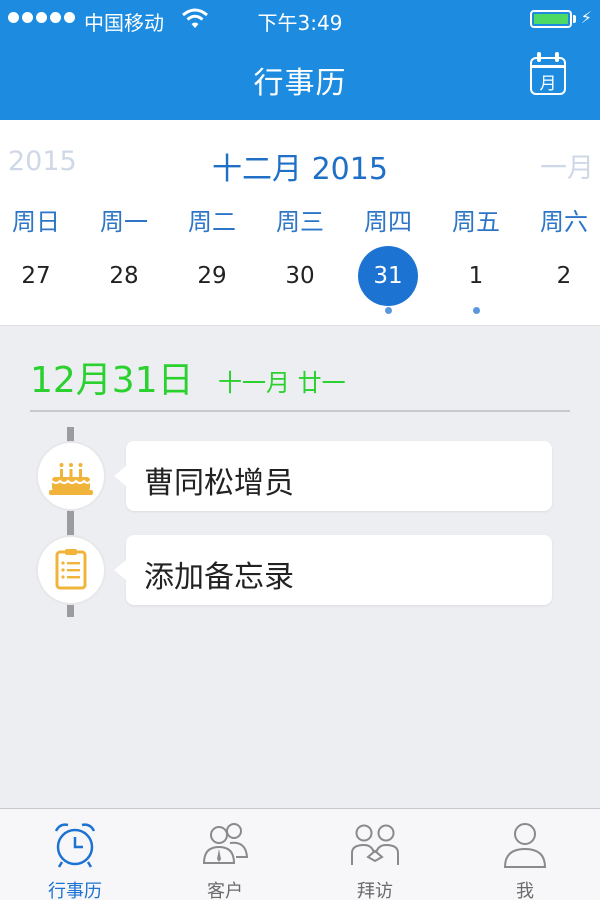 The image size is (600, 900). Describe the element at coordinates (375, 890) in the screenshot. I see `tab-label: 拜访` at that location.